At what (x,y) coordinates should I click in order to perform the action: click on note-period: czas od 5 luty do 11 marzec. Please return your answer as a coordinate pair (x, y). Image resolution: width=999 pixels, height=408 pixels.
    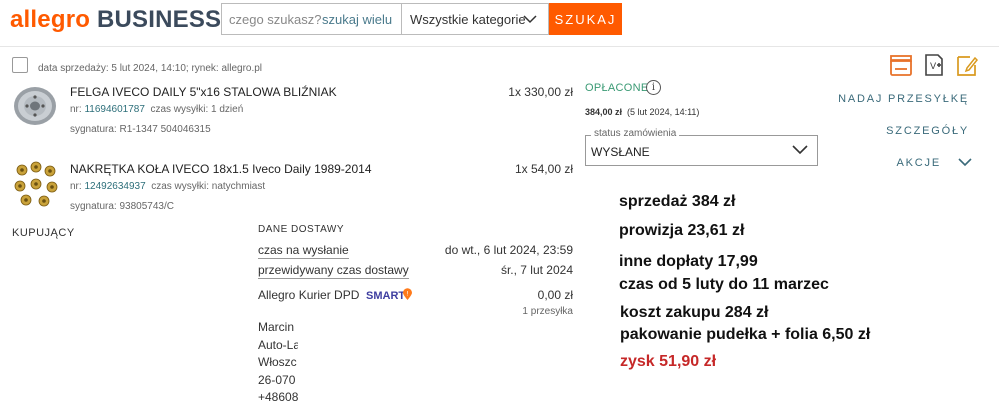
    Looking at the image, I should click on (724, 284).